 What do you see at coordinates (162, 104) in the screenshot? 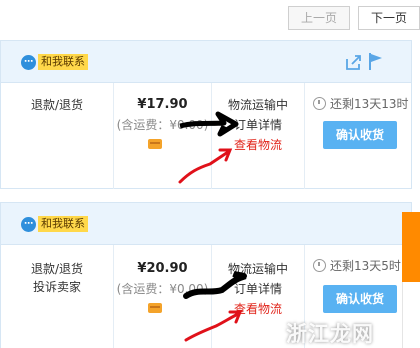
I see `order-price: ¥17.90` at bounding box center [162, 104].